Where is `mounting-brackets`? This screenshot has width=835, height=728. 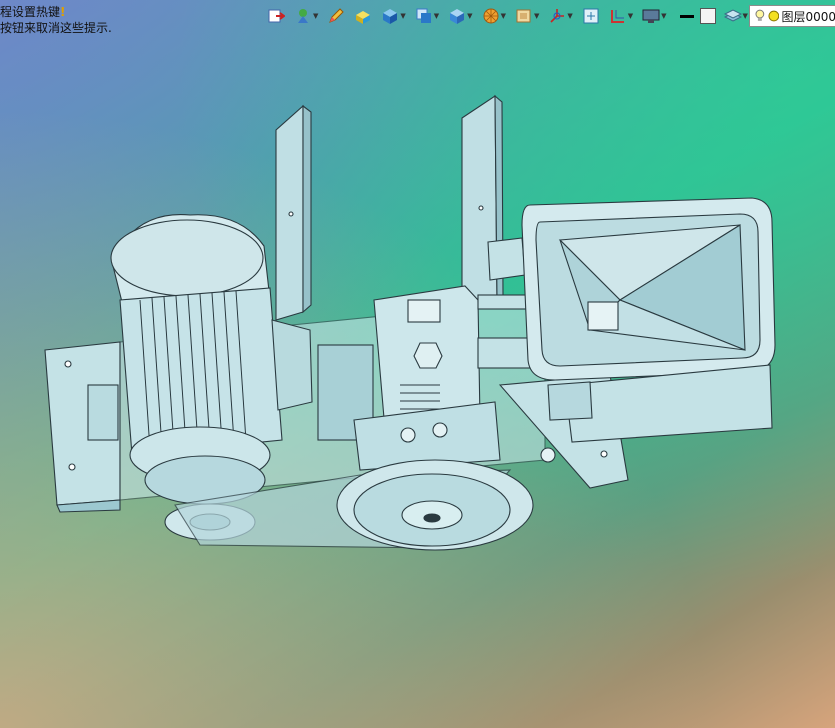
mounting-brackets is located at coordinates (389, 207).